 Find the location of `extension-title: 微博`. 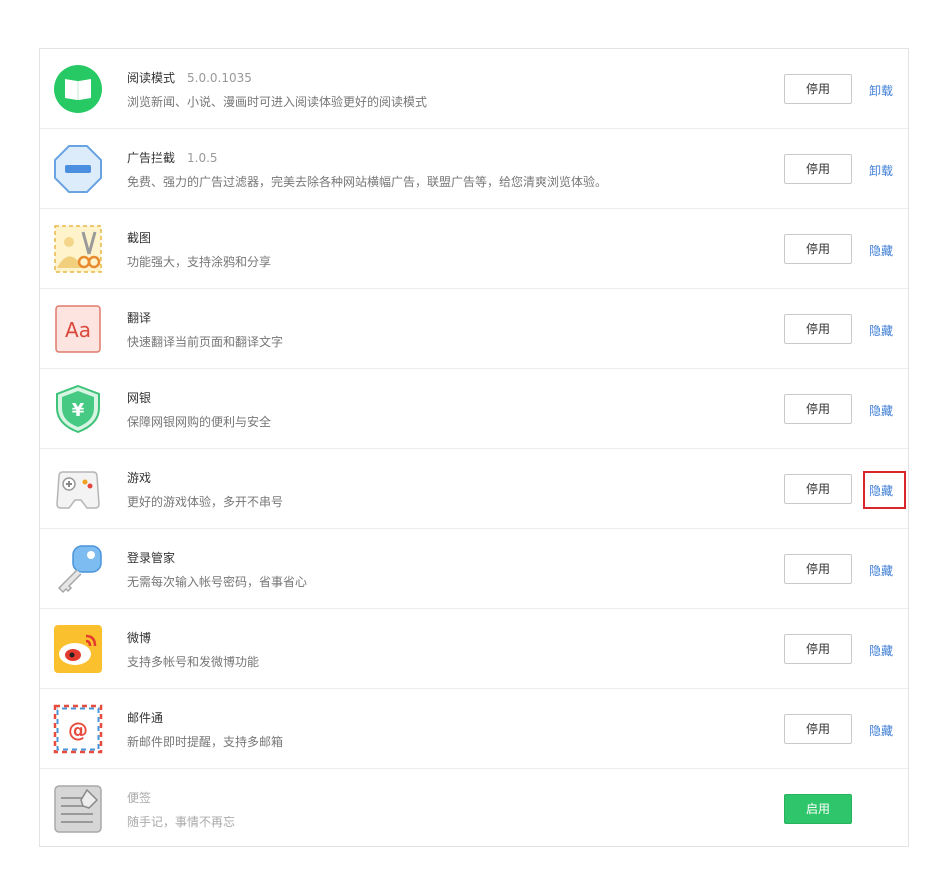

extension-title: 微博 is located at coordinates (139, 637).